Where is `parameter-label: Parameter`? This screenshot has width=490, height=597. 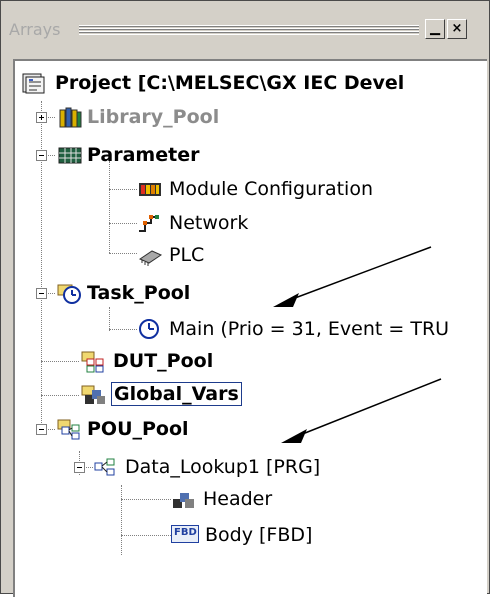
parameter-label: Parameter is located at coordinates (143, 155).